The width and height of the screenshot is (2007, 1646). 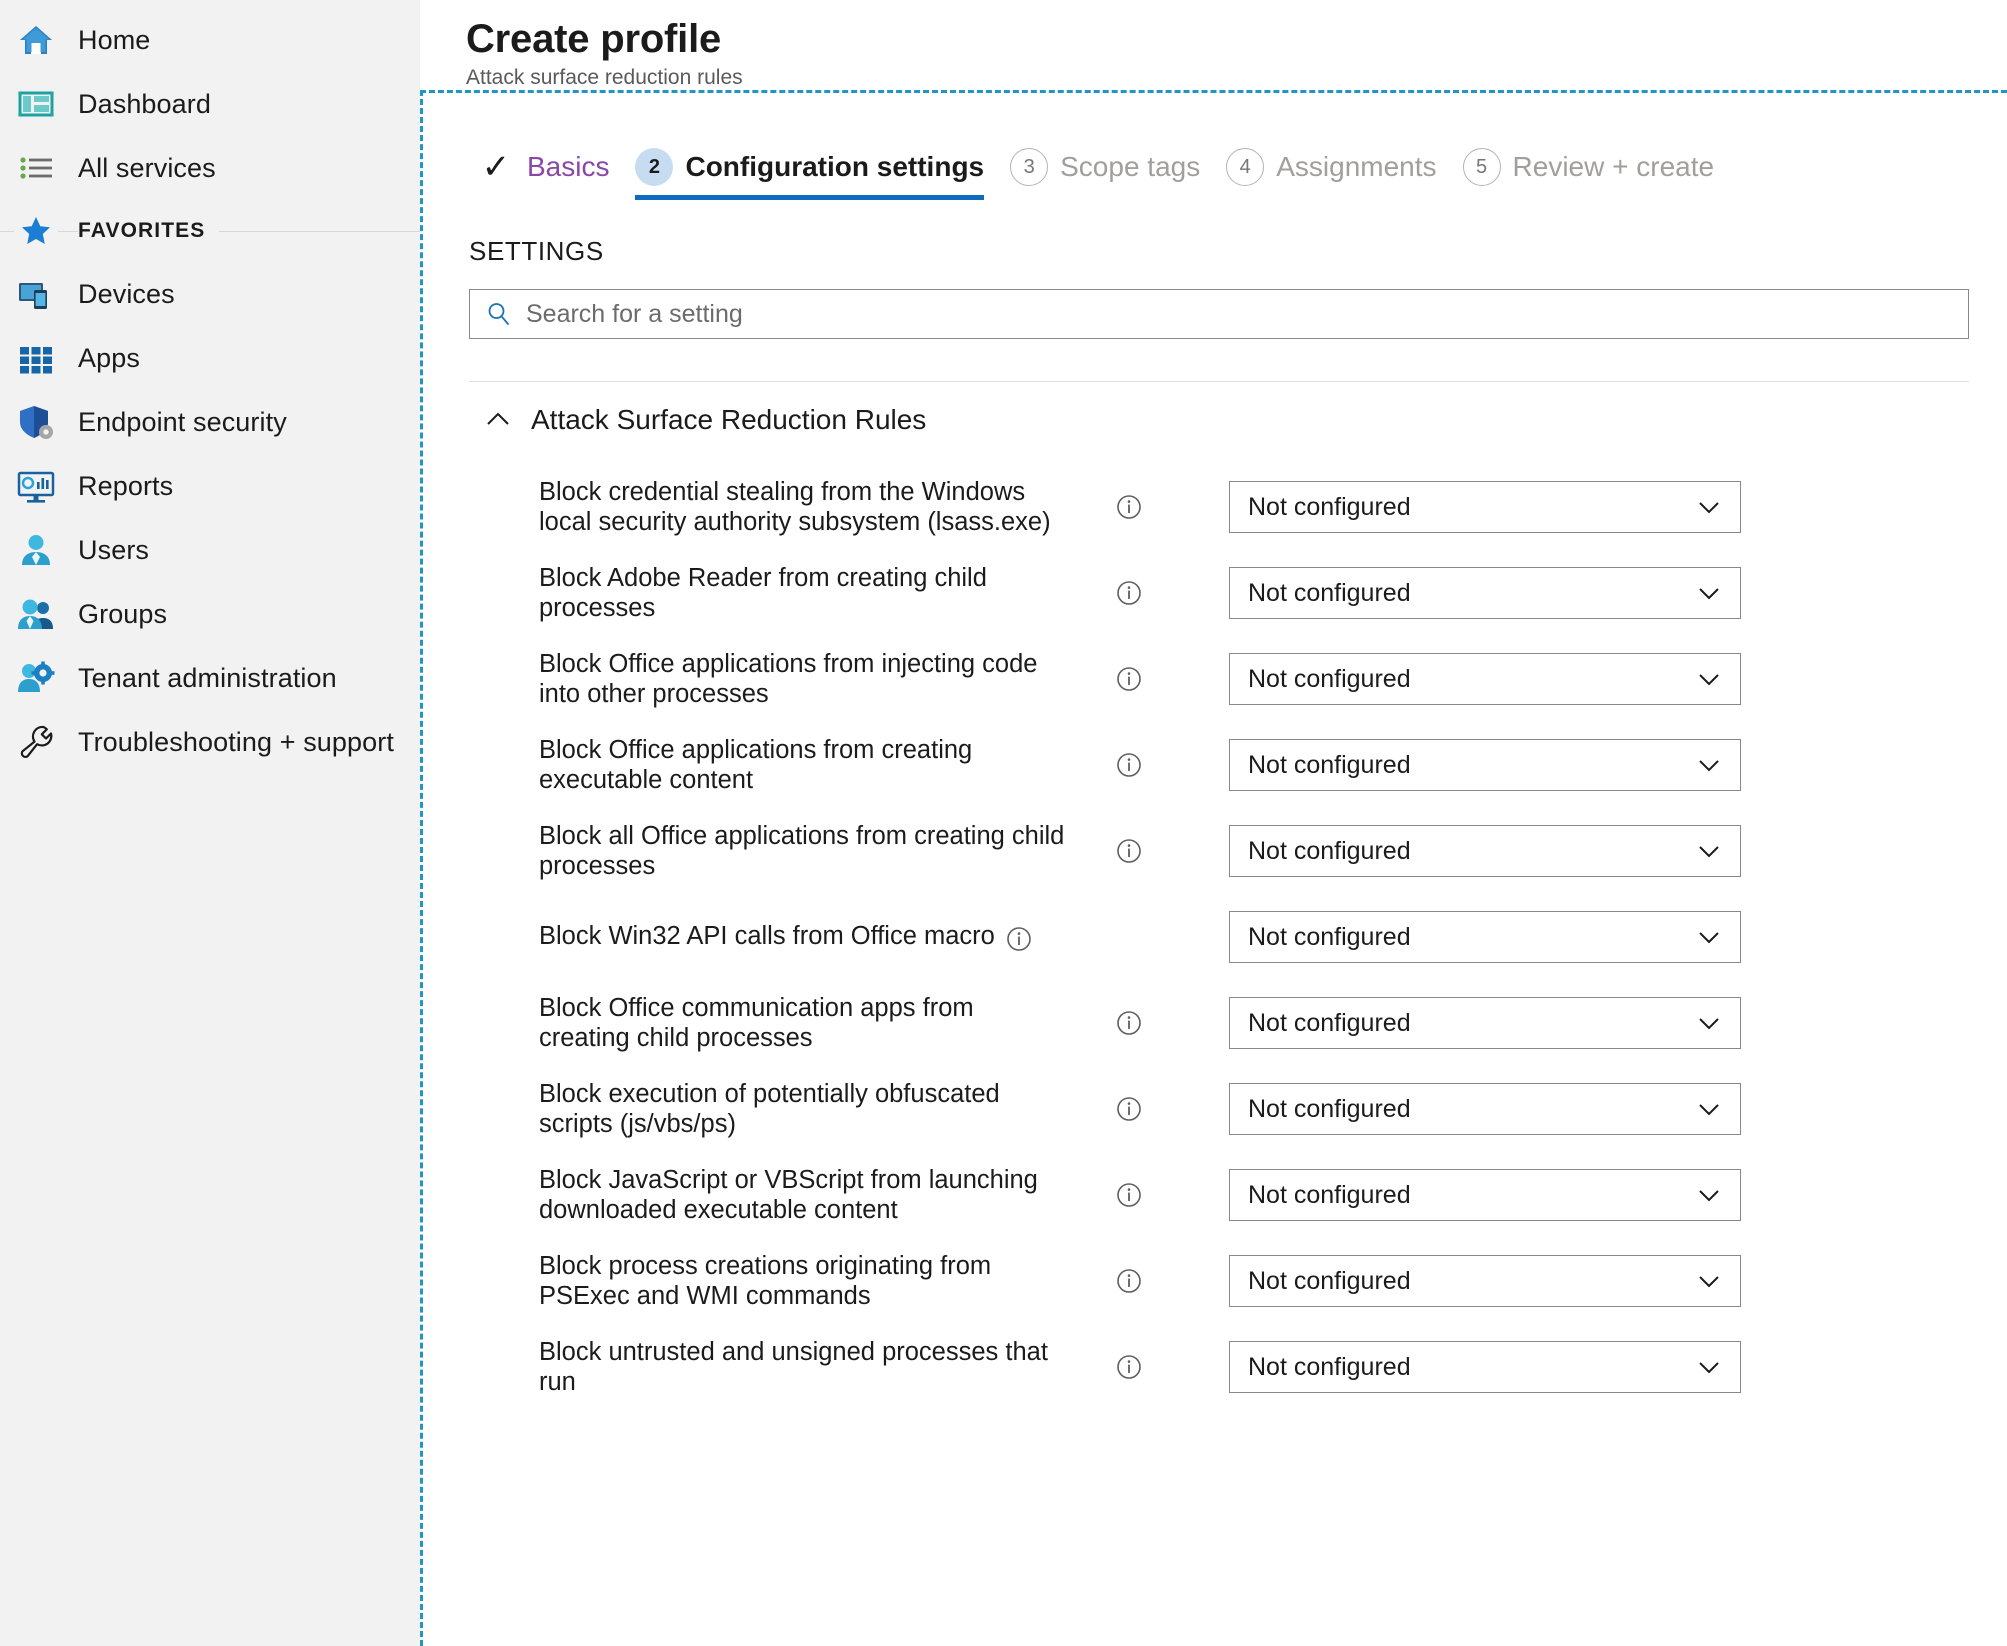 I want to click on check-icon: ✓, so click(x=496, y=167).